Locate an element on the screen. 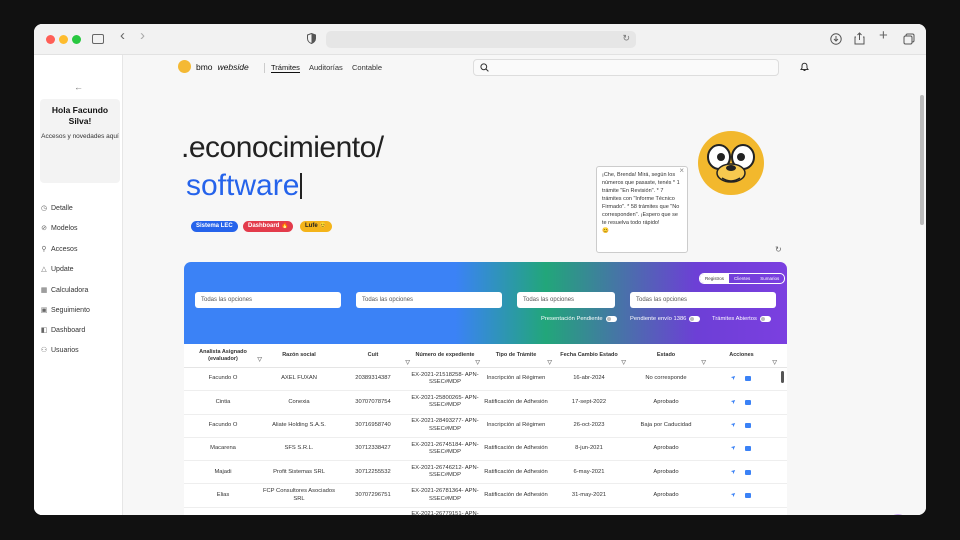  column-header: Analista Asignado (evaluador) ▽ is located at coordinates (223, 356).